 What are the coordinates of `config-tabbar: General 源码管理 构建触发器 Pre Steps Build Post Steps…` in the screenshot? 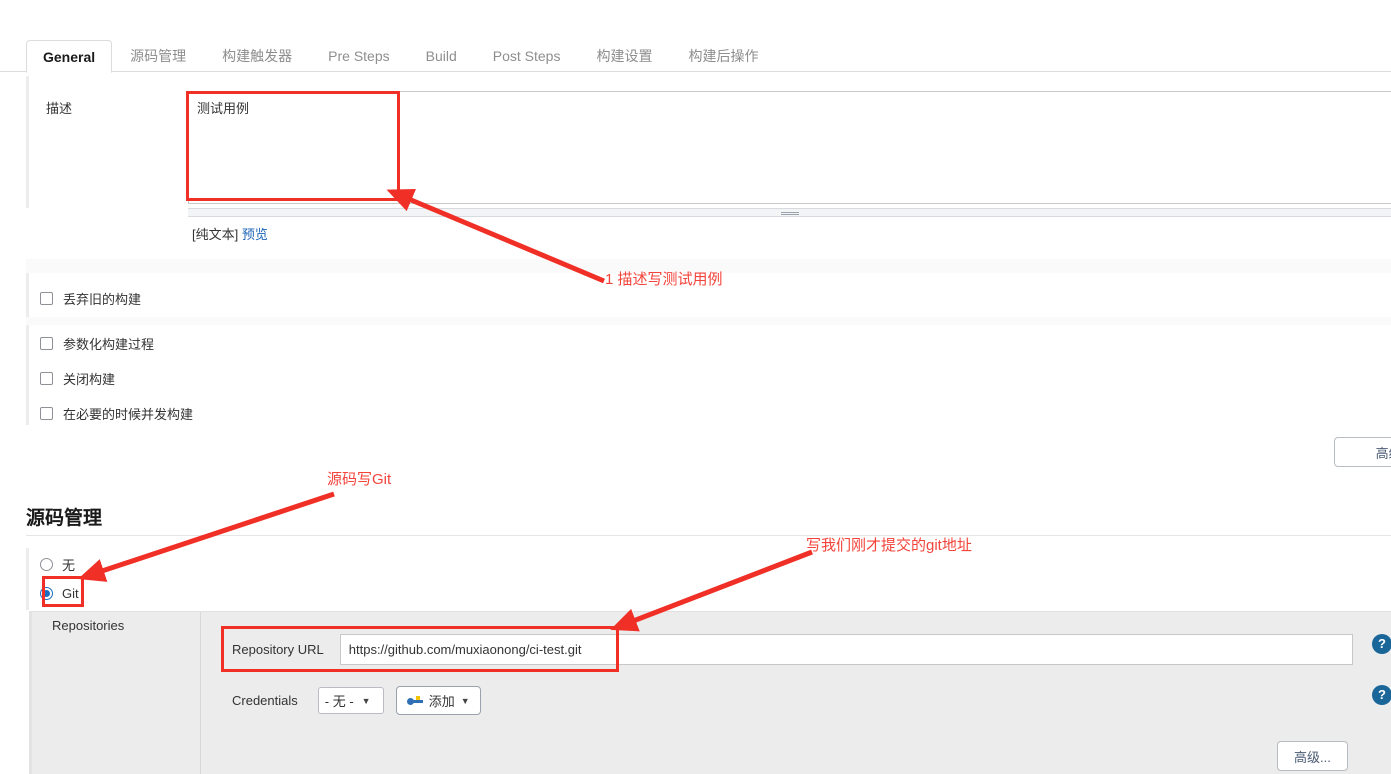 It's located at (695, 36).